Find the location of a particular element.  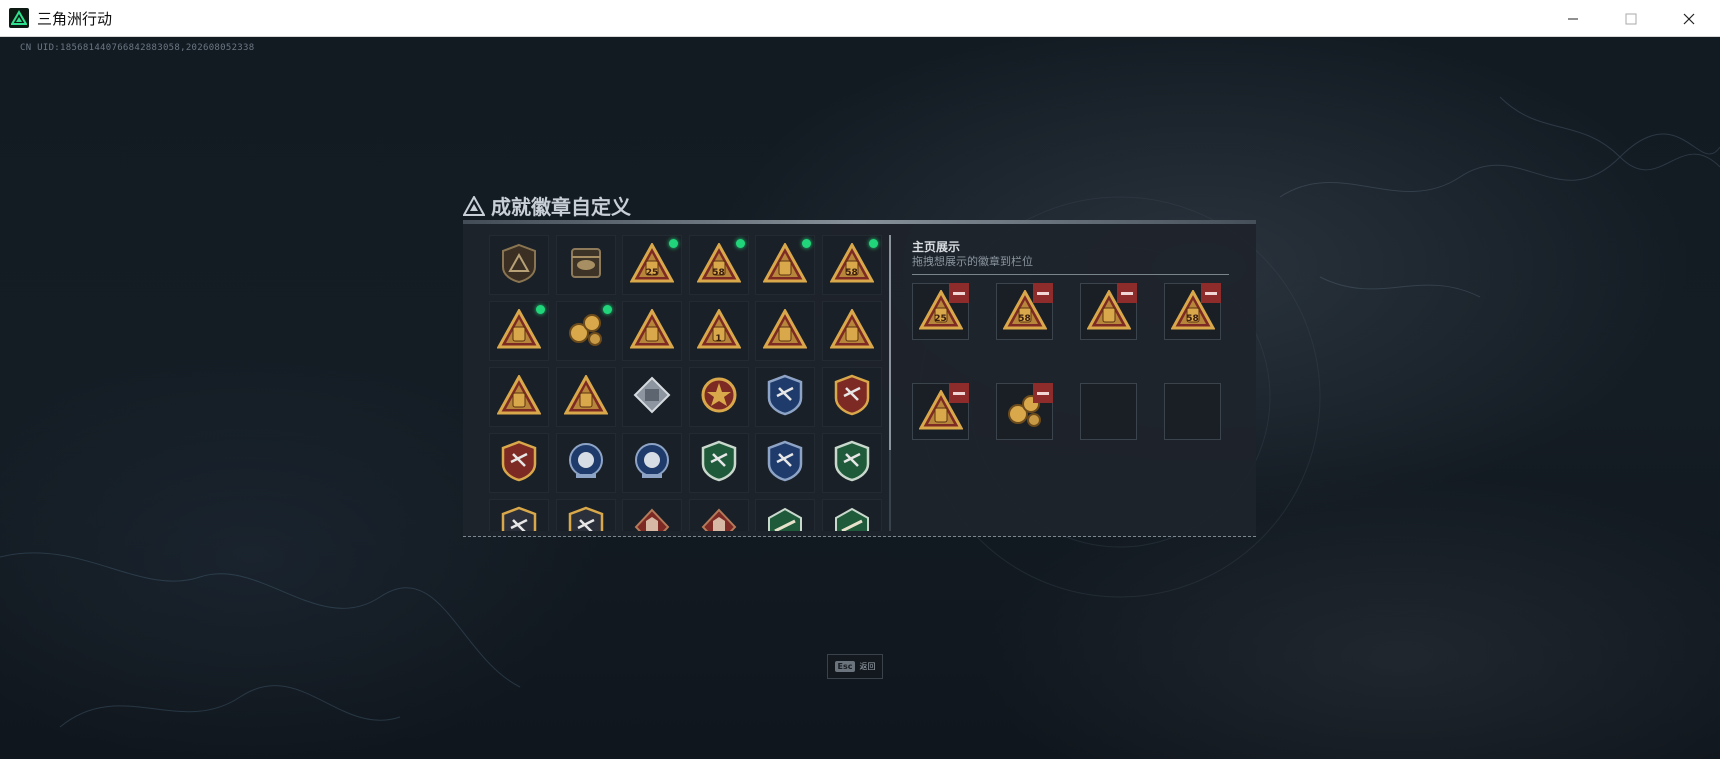

blue-plane-shield-icon is located at coordinates (785, 463).